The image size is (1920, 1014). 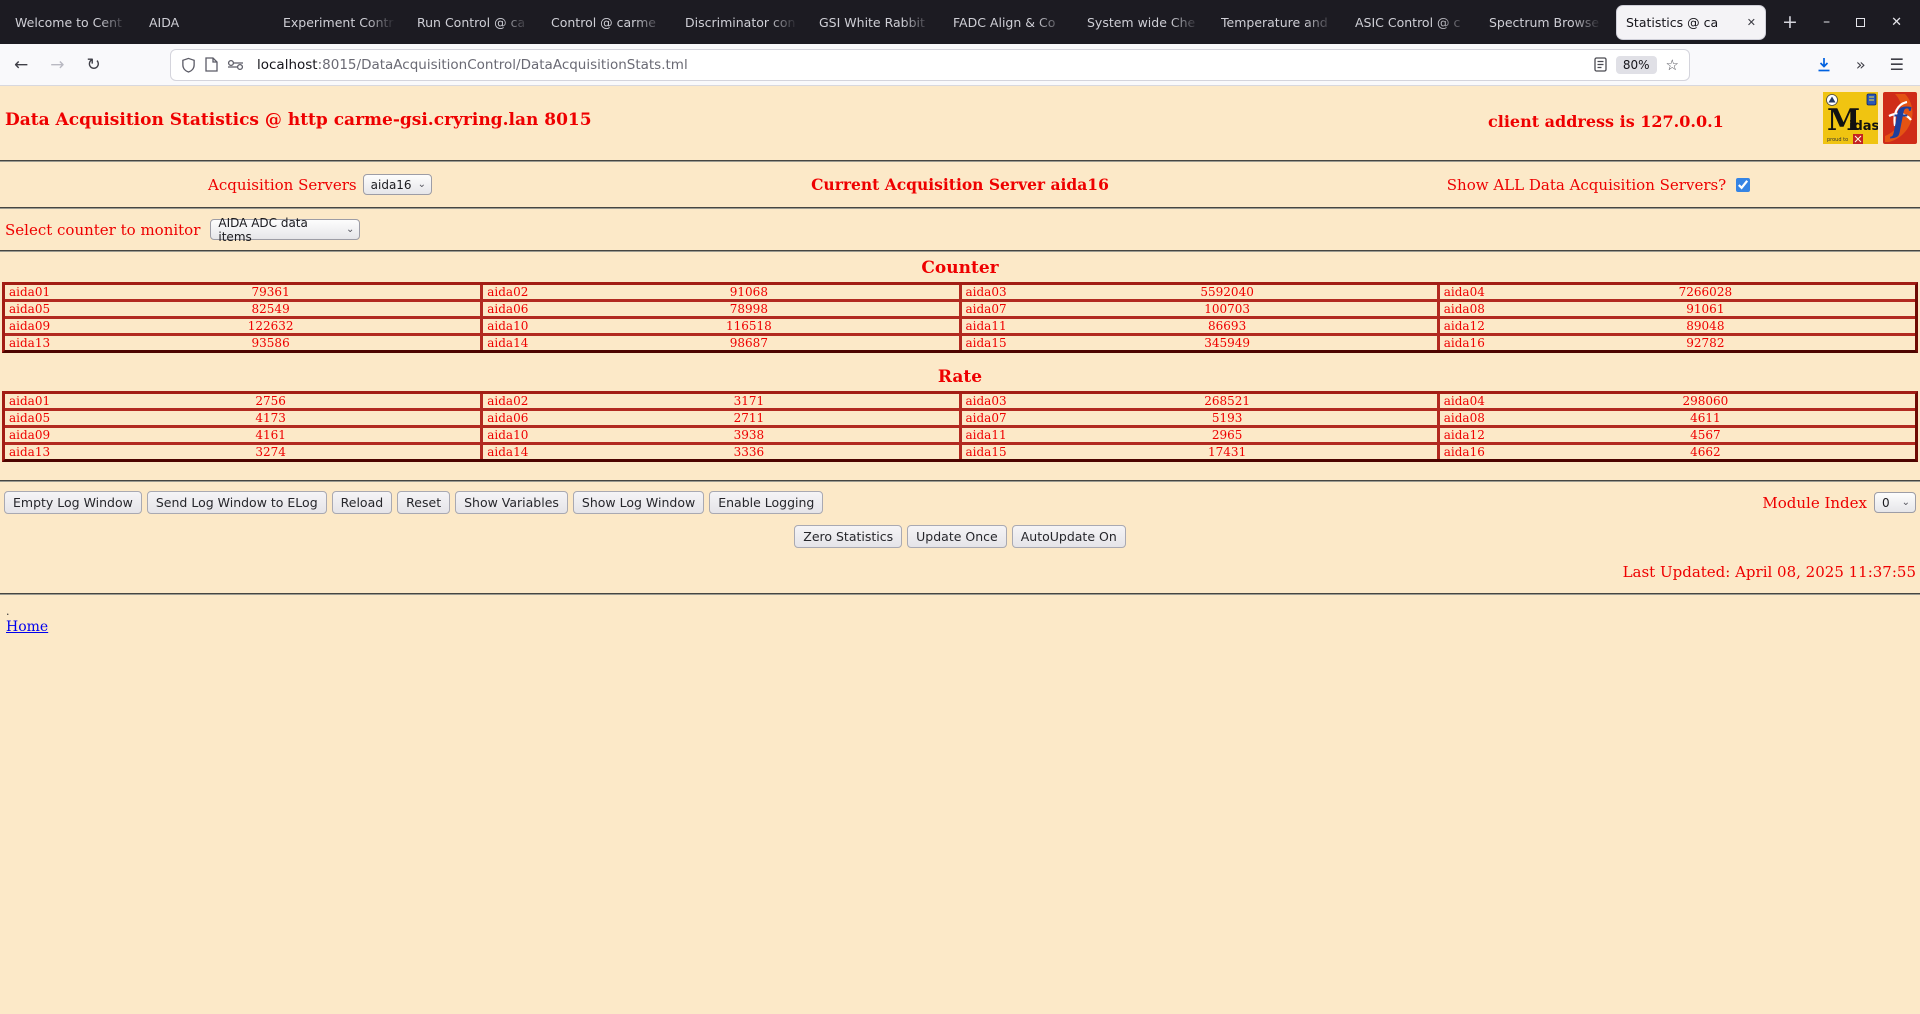 I want to click on server-name: aida08, so click(x=1464, y=418).